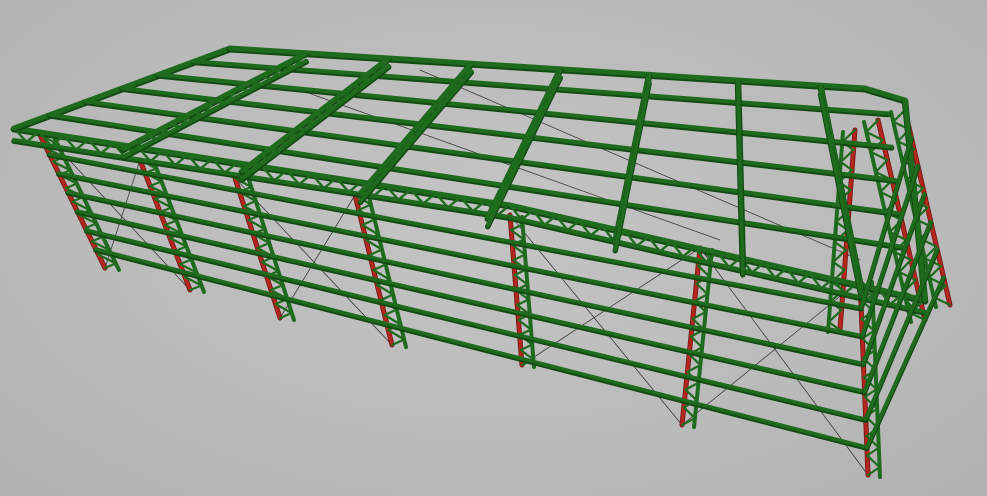 Image resolution: width=987 pixels, height=496 pixels. What do you see at coordinates (547, 68) in the screenshot?
I see `ridge-line` at bounding box center [547, 68].